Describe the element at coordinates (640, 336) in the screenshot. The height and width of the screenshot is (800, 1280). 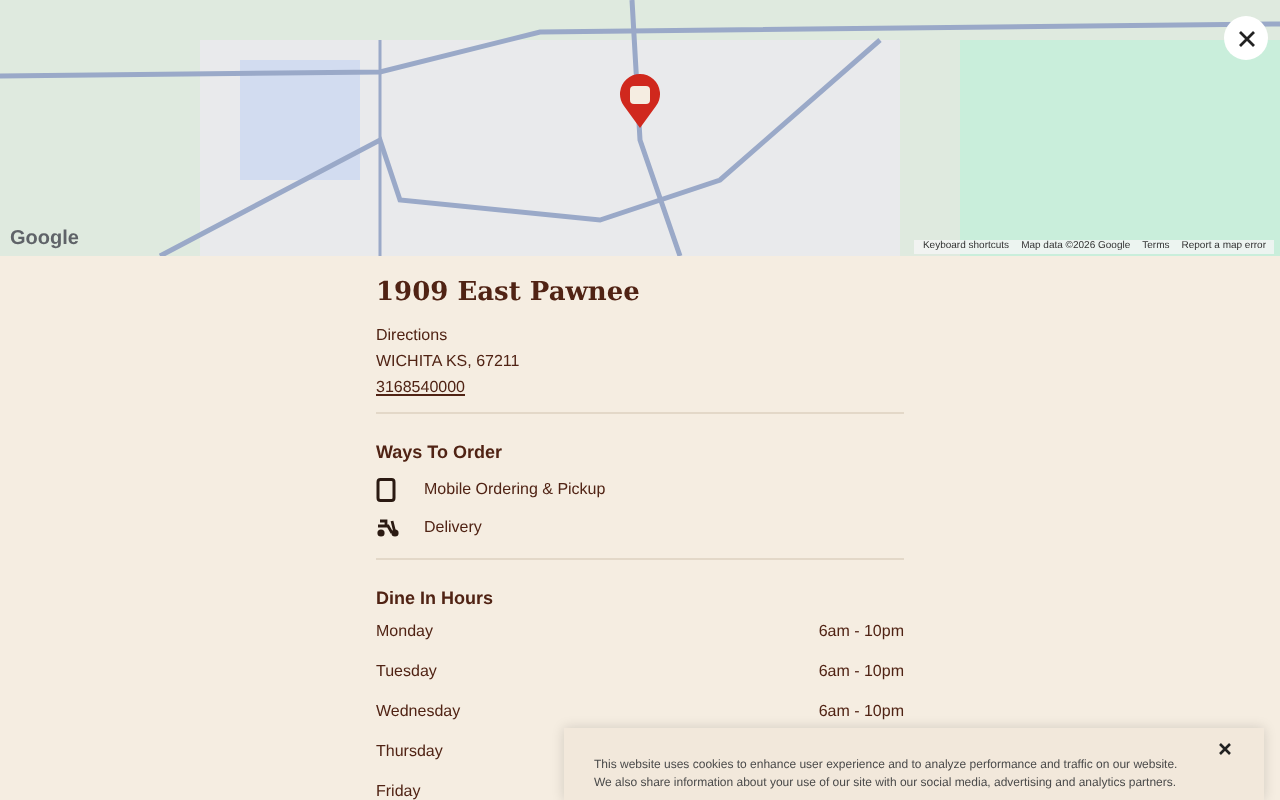
I see `directions-link: Directions` at that location.